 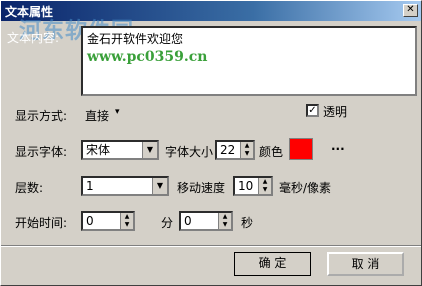 I want to click on font-size-spinner: 22 ▲ ▼, so click(x=235, y=150).